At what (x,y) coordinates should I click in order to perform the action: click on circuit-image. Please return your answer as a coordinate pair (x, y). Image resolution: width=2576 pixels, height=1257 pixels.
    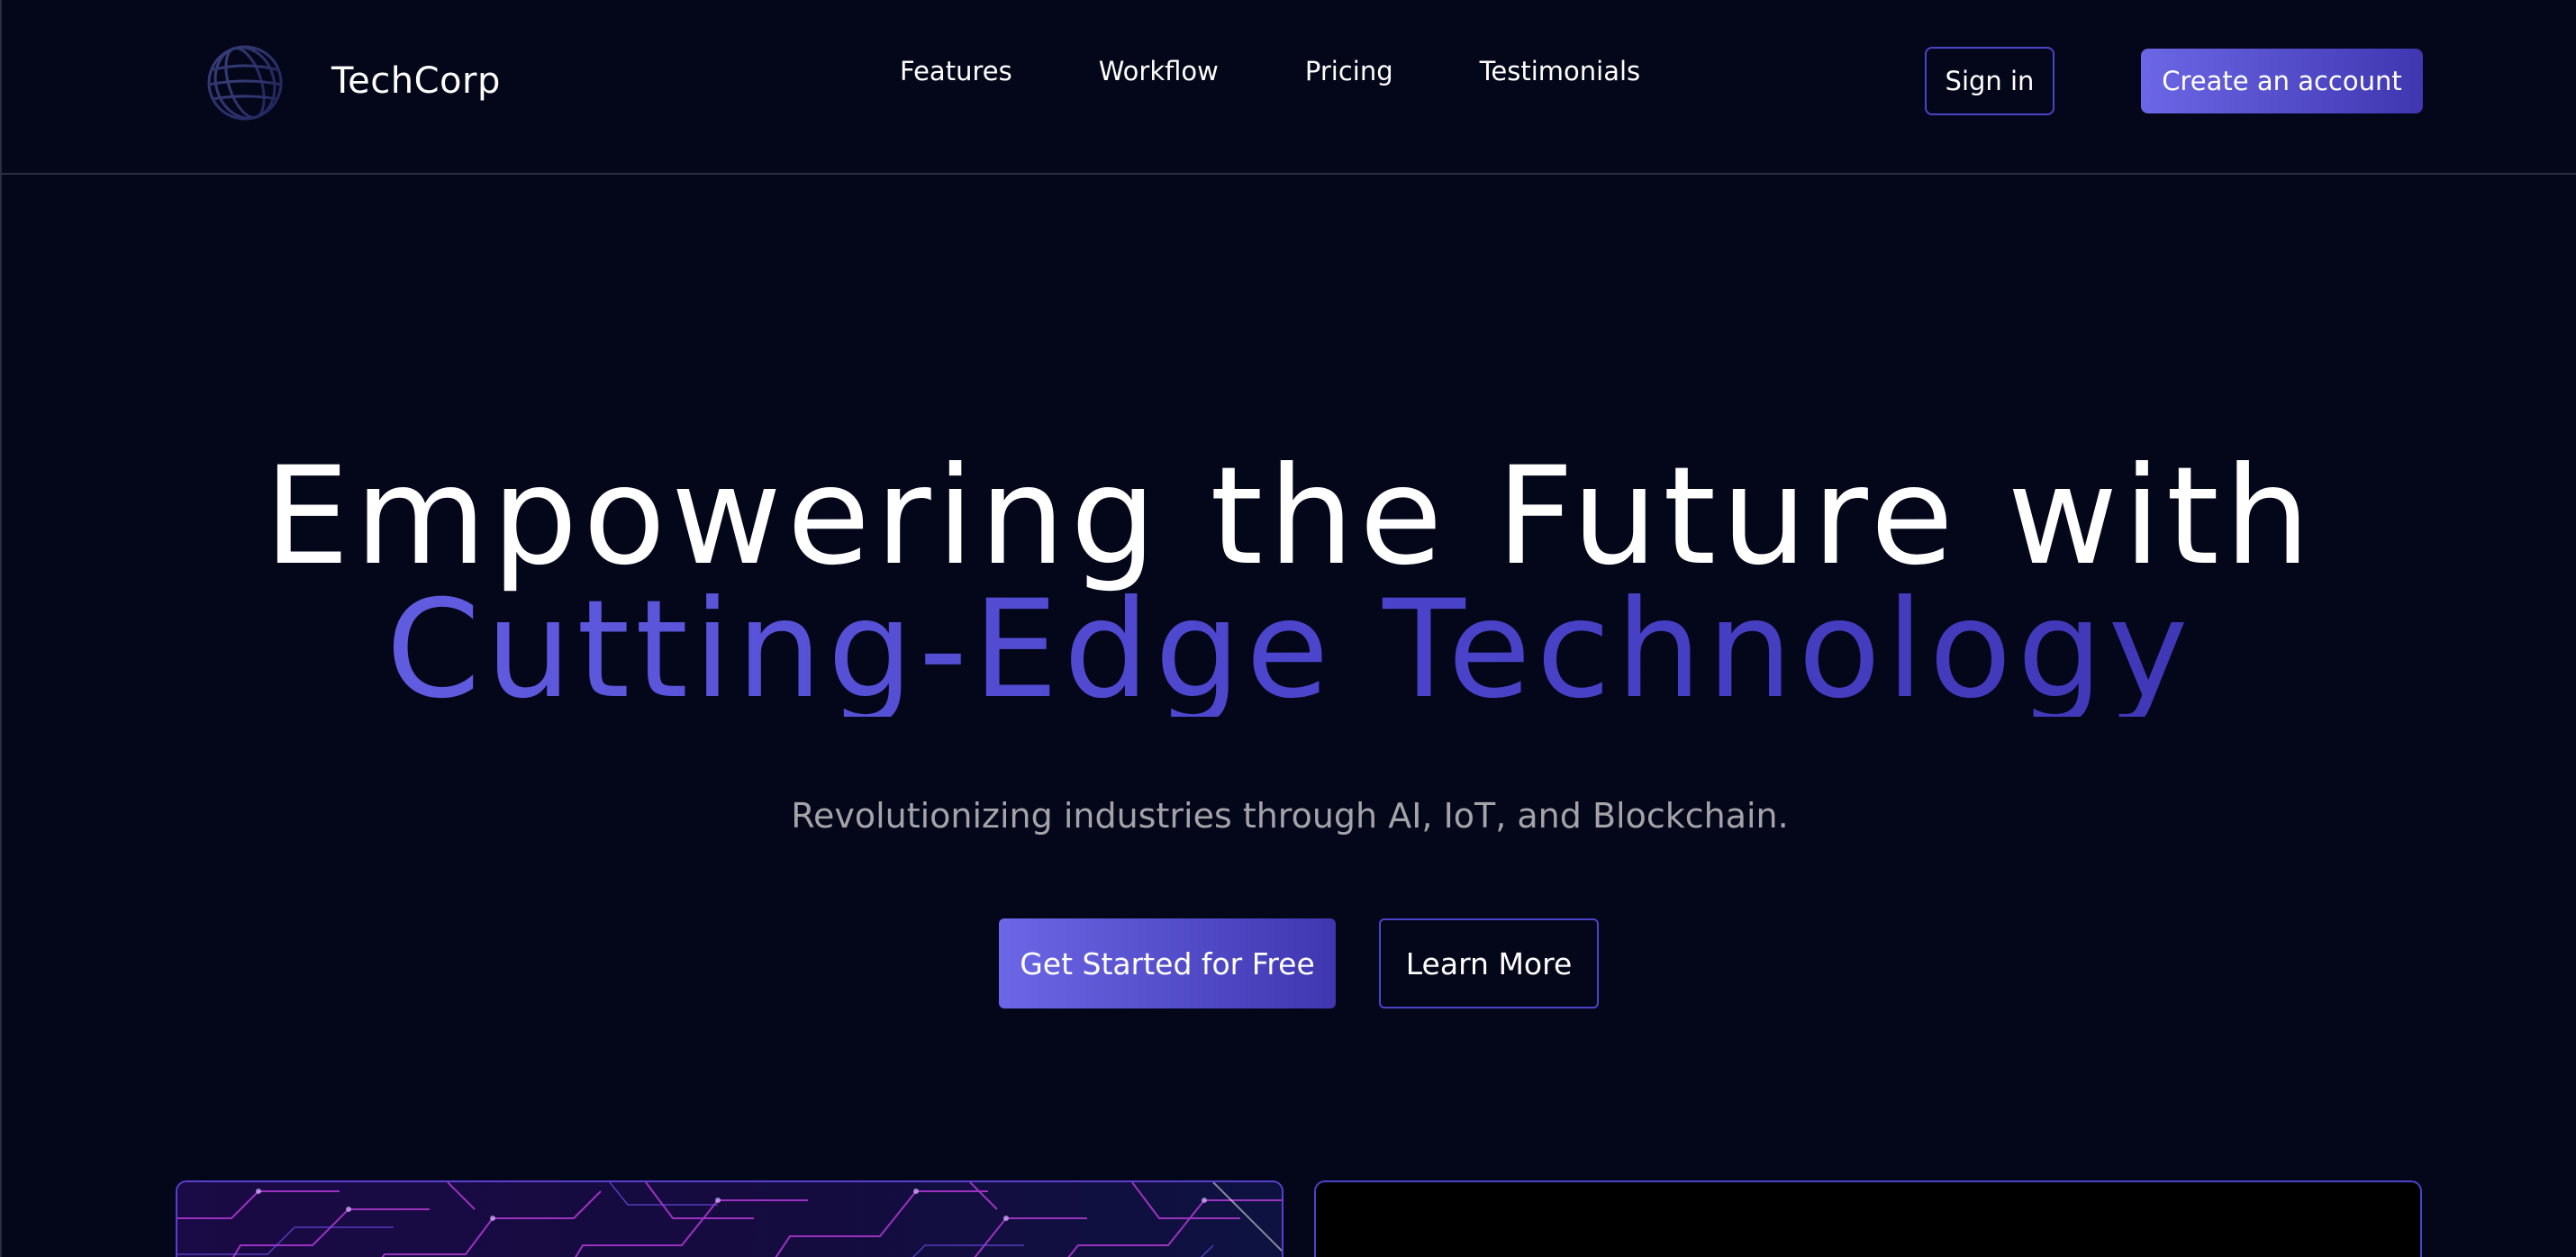
    Looking at the image, I should click on (730, 1219).